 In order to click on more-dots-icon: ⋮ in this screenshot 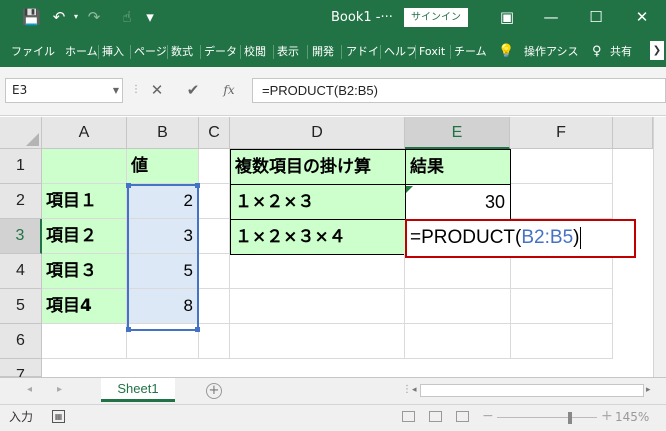, I will do `click(136, 89)`.